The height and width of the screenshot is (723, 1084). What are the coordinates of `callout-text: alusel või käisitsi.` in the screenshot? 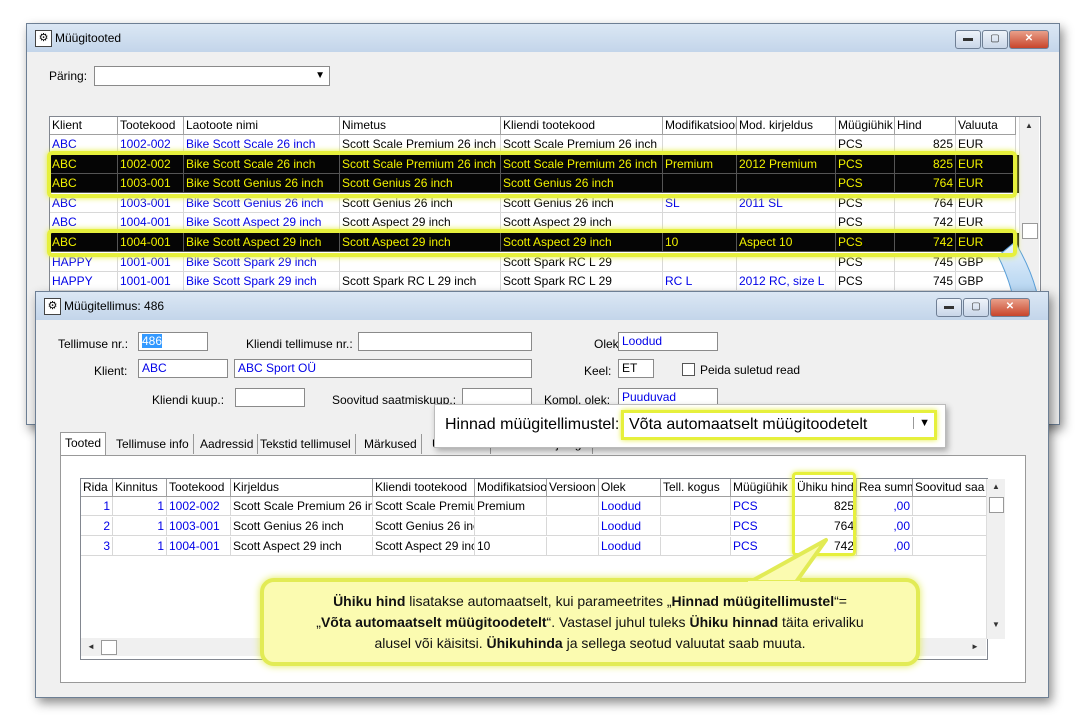 It's located at (430, 643).